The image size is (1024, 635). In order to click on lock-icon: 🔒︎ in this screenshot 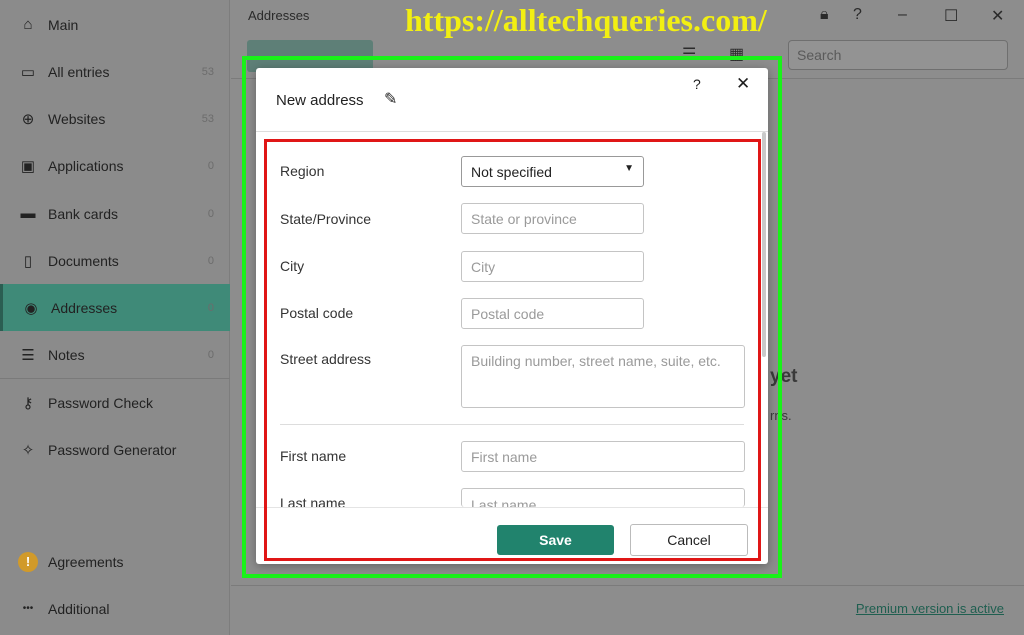, I will do `click(824, 15)`.